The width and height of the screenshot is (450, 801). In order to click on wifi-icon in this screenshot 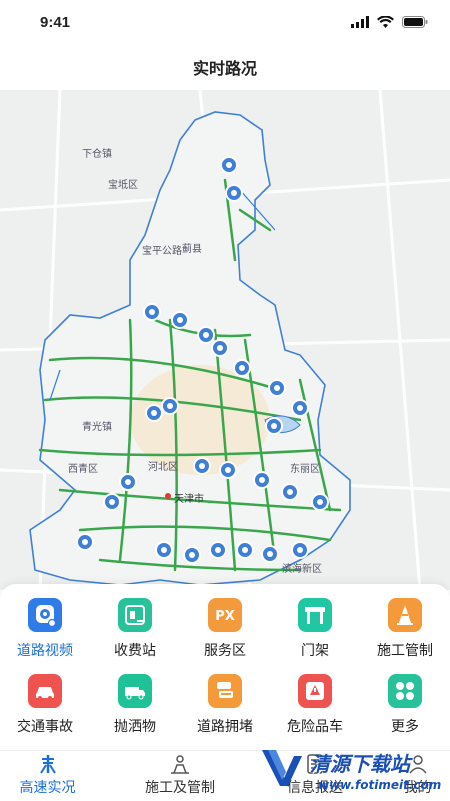, I will do `click(385, 22)`.